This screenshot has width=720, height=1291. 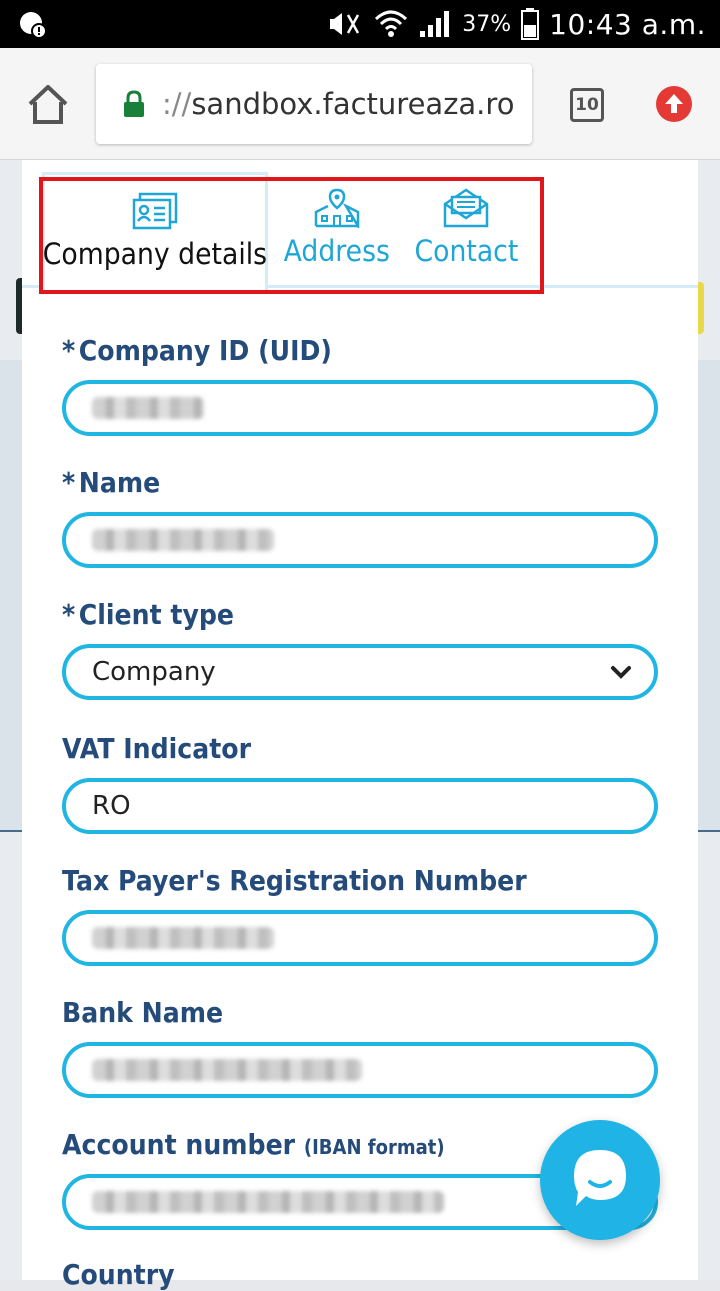 What do you see at coordinates (360, 408) in the screenshot?
I see `company-id-input` at bounding box center [360, 408].